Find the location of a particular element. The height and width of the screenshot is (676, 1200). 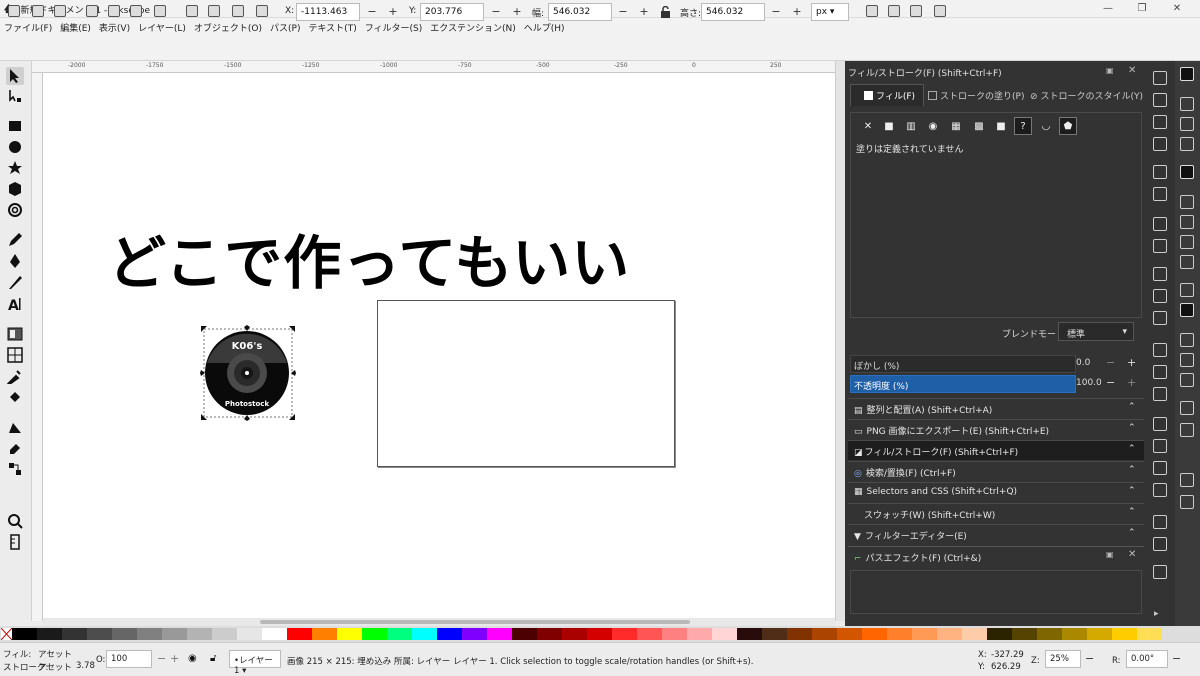

blur-value: 0.0 is located at coordinates (1083, 363).